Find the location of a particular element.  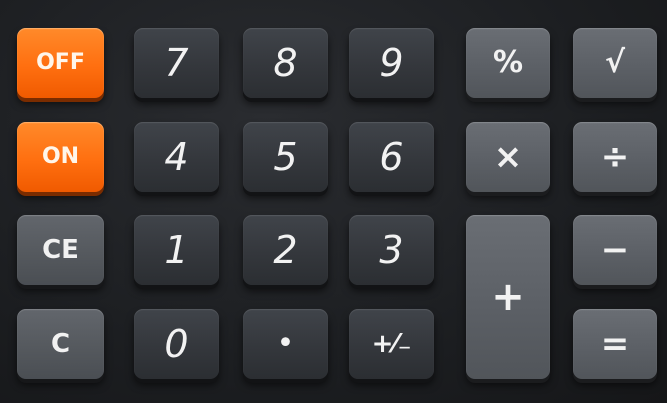

divide-button: ÷ is located at coordinates (615, 157).